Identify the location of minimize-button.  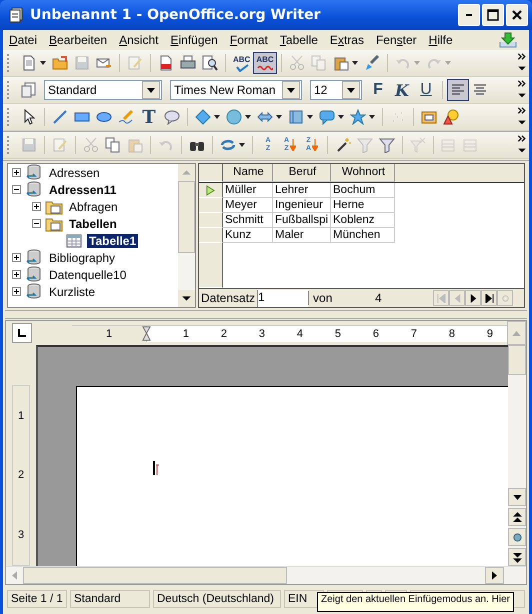
(469, 15).